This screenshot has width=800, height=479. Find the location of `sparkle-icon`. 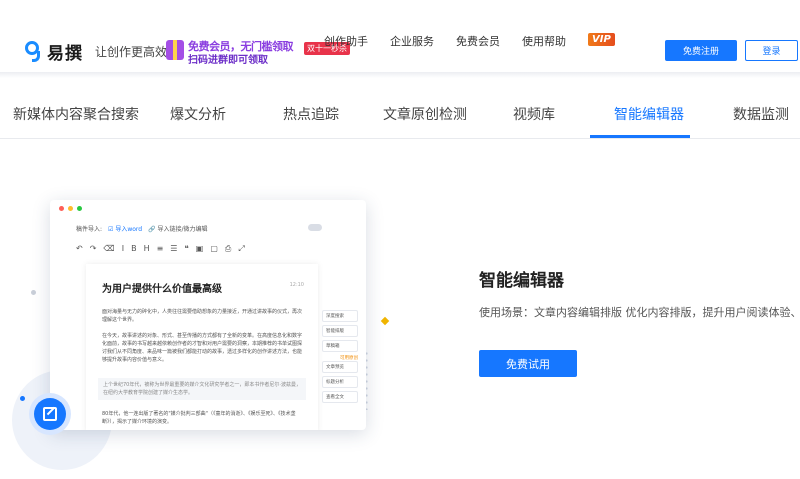

sparkle-icon is located at coordinates (385, 321).